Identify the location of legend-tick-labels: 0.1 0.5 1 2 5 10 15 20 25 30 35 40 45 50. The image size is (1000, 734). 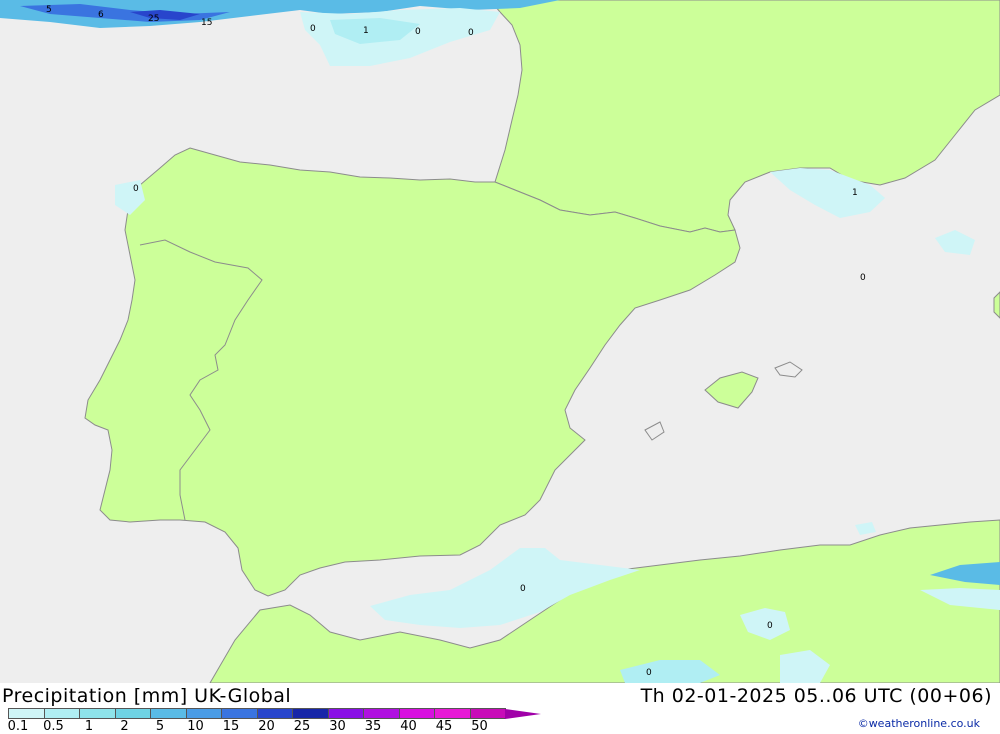
(260, 726).